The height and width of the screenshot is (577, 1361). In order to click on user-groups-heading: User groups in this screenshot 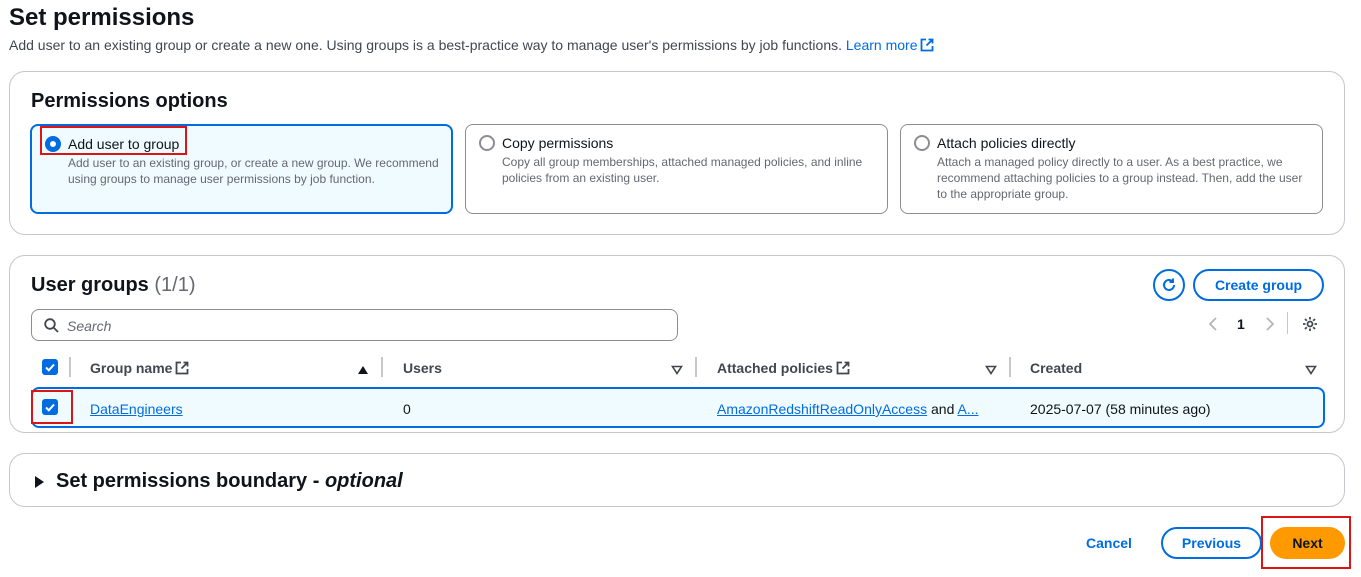, I will do `click(90, 285)`.